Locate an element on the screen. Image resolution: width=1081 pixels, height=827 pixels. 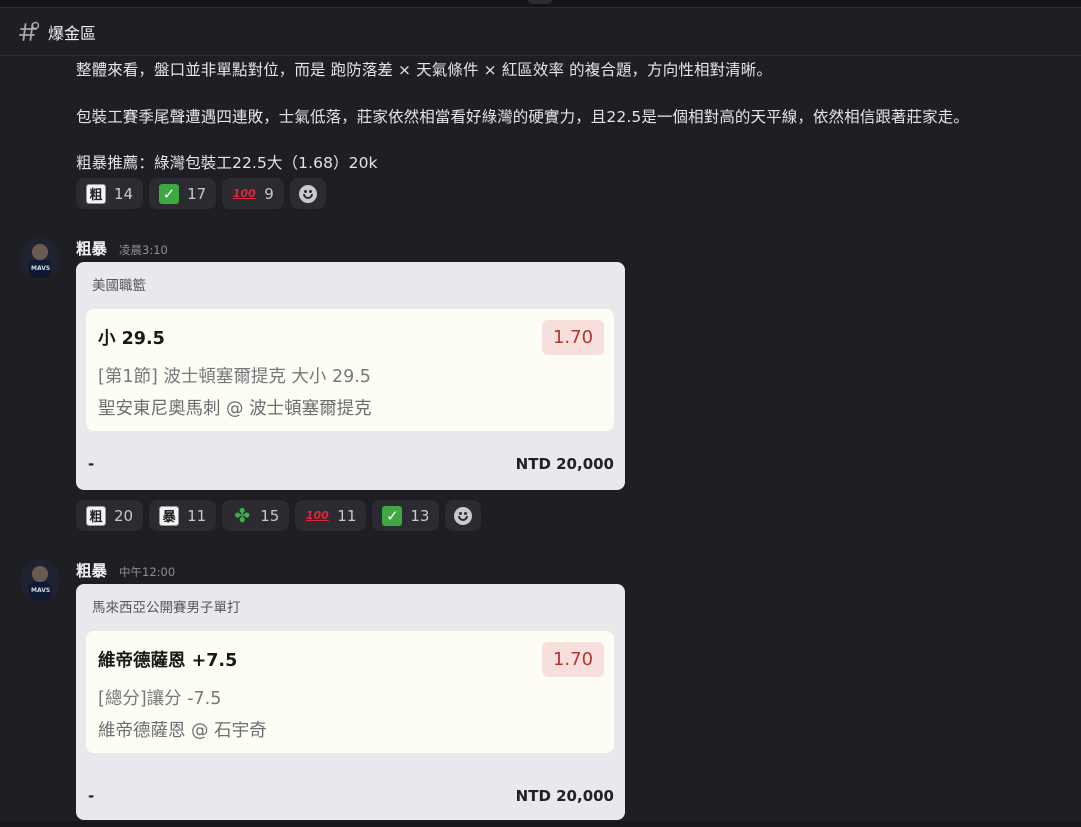
card-match: 維帝德薩恩 @ 石宇奇 is located at coordinates (182, 731).